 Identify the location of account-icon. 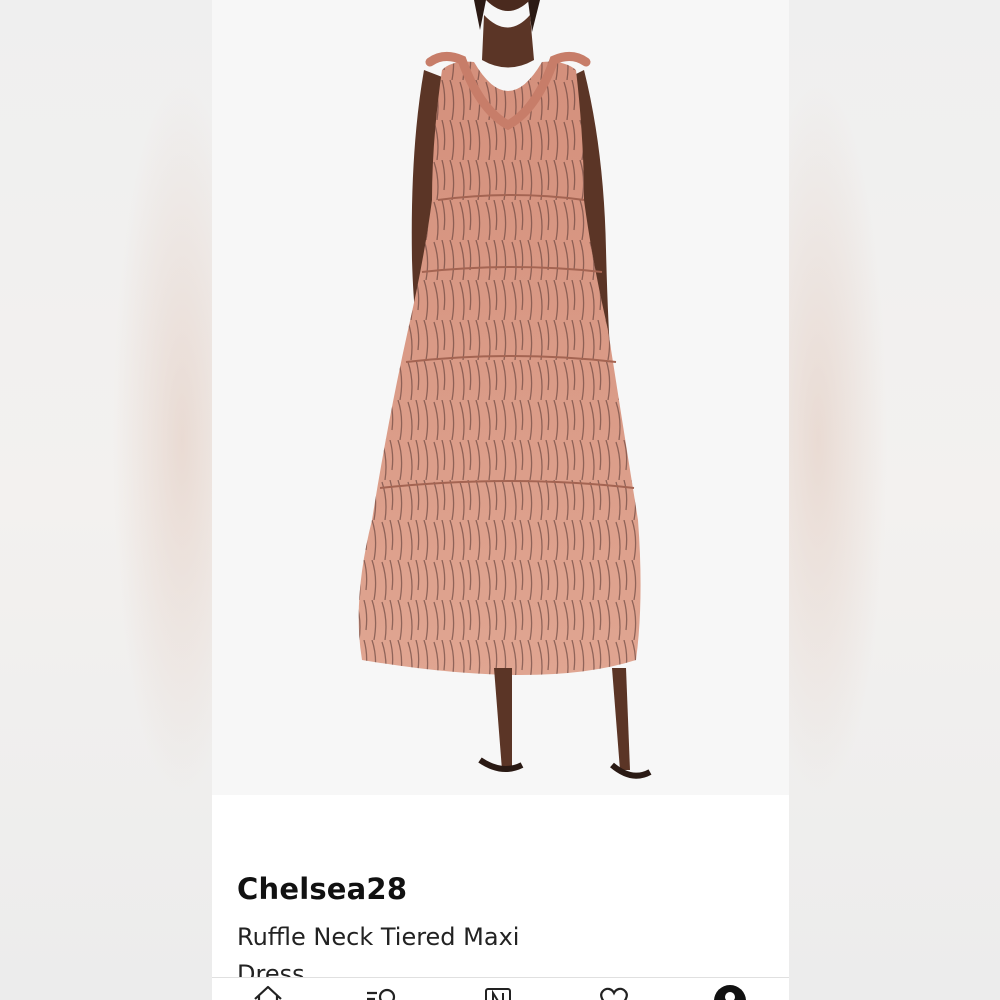
(730, 992).